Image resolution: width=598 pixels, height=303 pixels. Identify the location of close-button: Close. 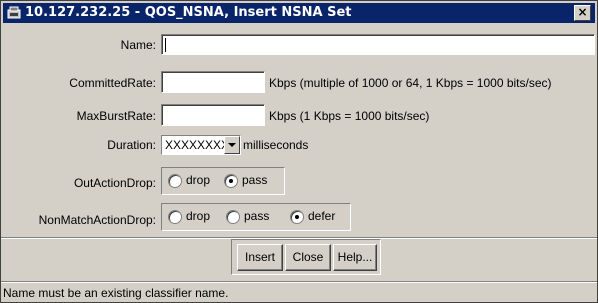
(308, 257).